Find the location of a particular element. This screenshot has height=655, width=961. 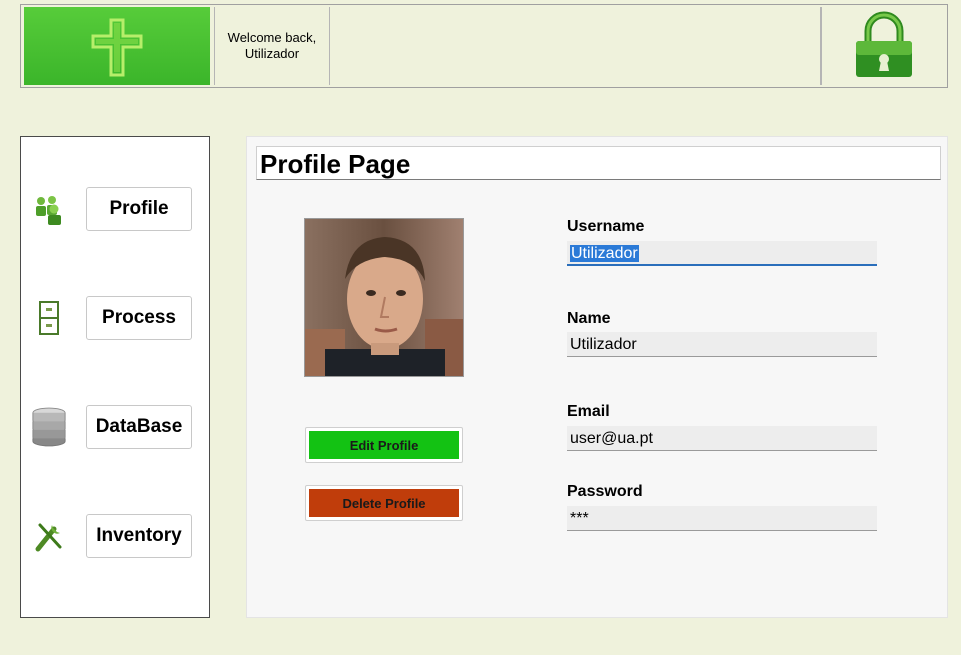

database-button: DataBase is located at coordinates (139, 427).